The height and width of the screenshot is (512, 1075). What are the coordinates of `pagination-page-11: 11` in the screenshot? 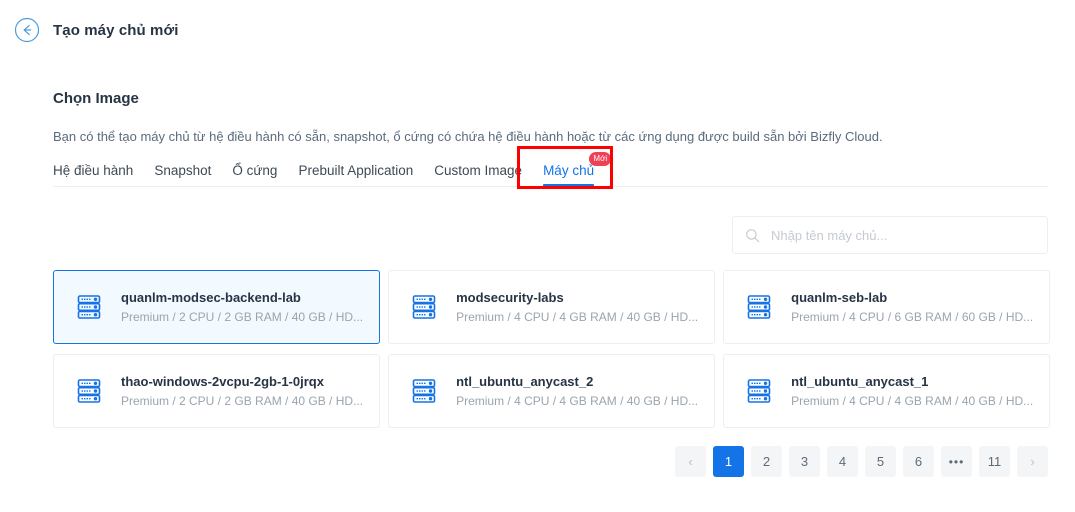 It's located at (994, 461).